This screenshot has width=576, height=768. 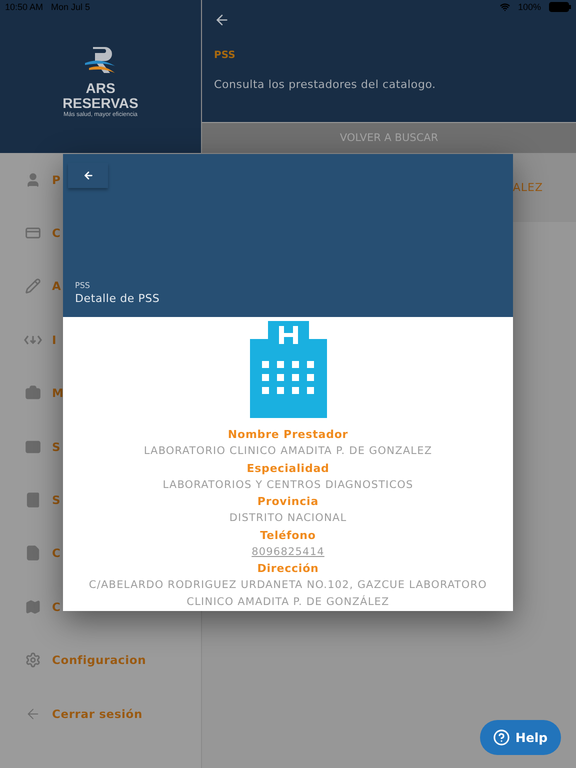 I want to click on field-label: Especialidad, so click(x=288, y=468).